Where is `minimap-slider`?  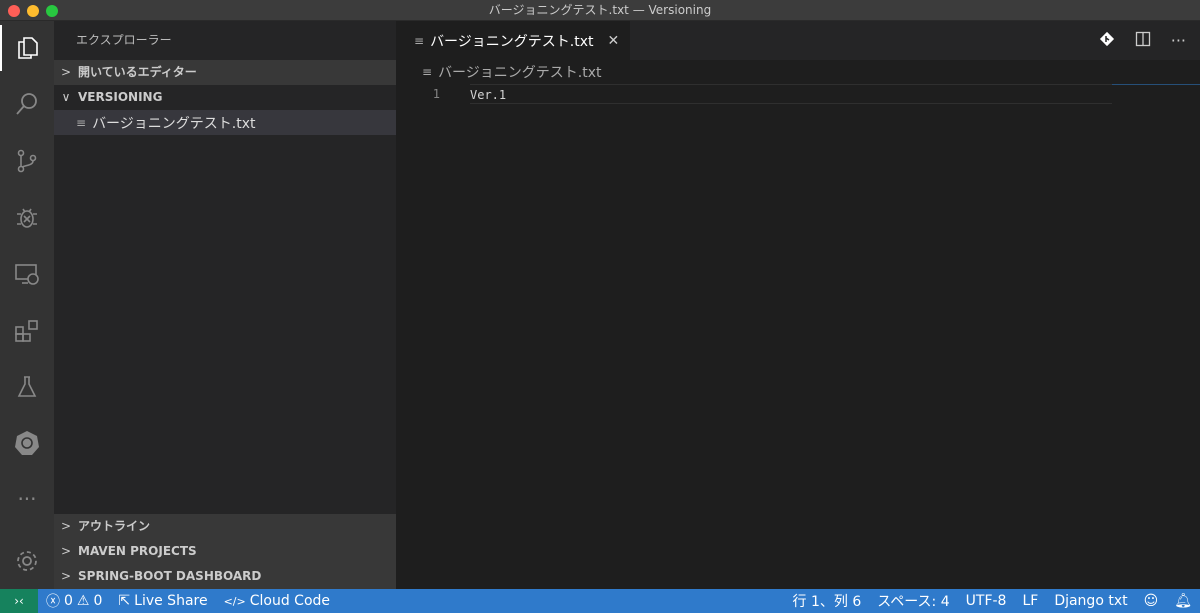
minimap-slider is located at coordinates (1156, 84).